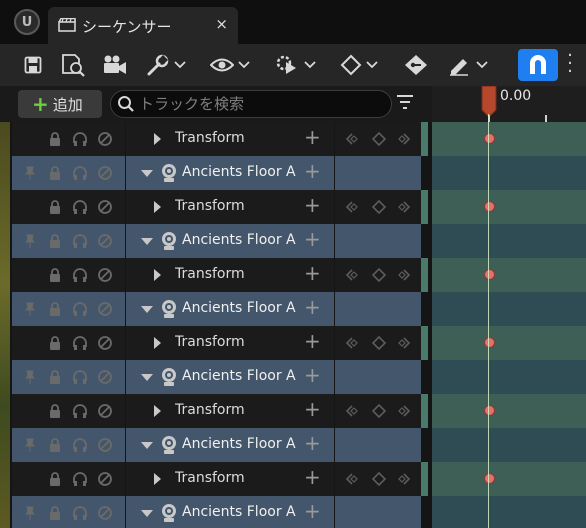  Describe the element at coordinates (115, 65) in the screenshot. I see `render-movie-button` at that location.